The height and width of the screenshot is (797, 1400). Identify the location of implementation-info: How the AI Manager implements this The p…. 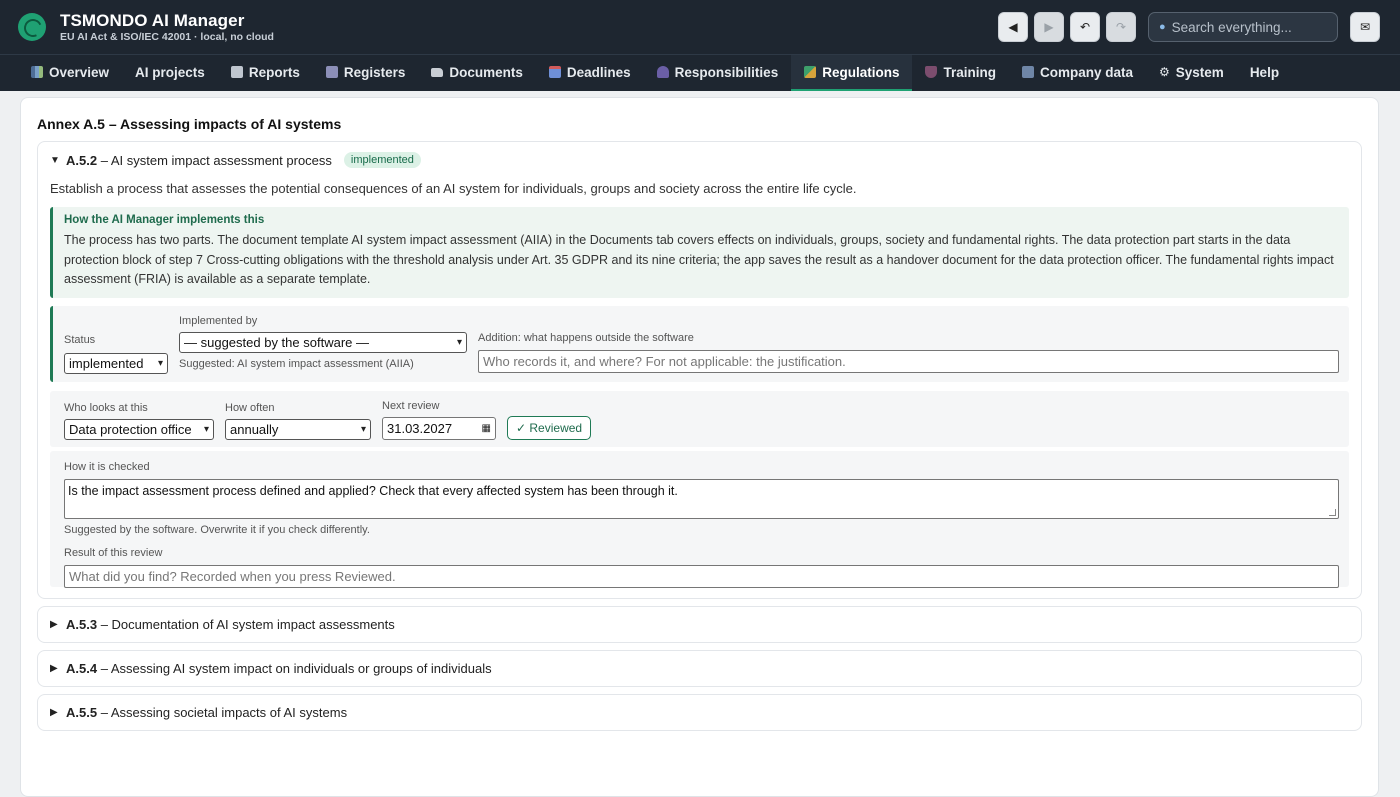
(699, 252).